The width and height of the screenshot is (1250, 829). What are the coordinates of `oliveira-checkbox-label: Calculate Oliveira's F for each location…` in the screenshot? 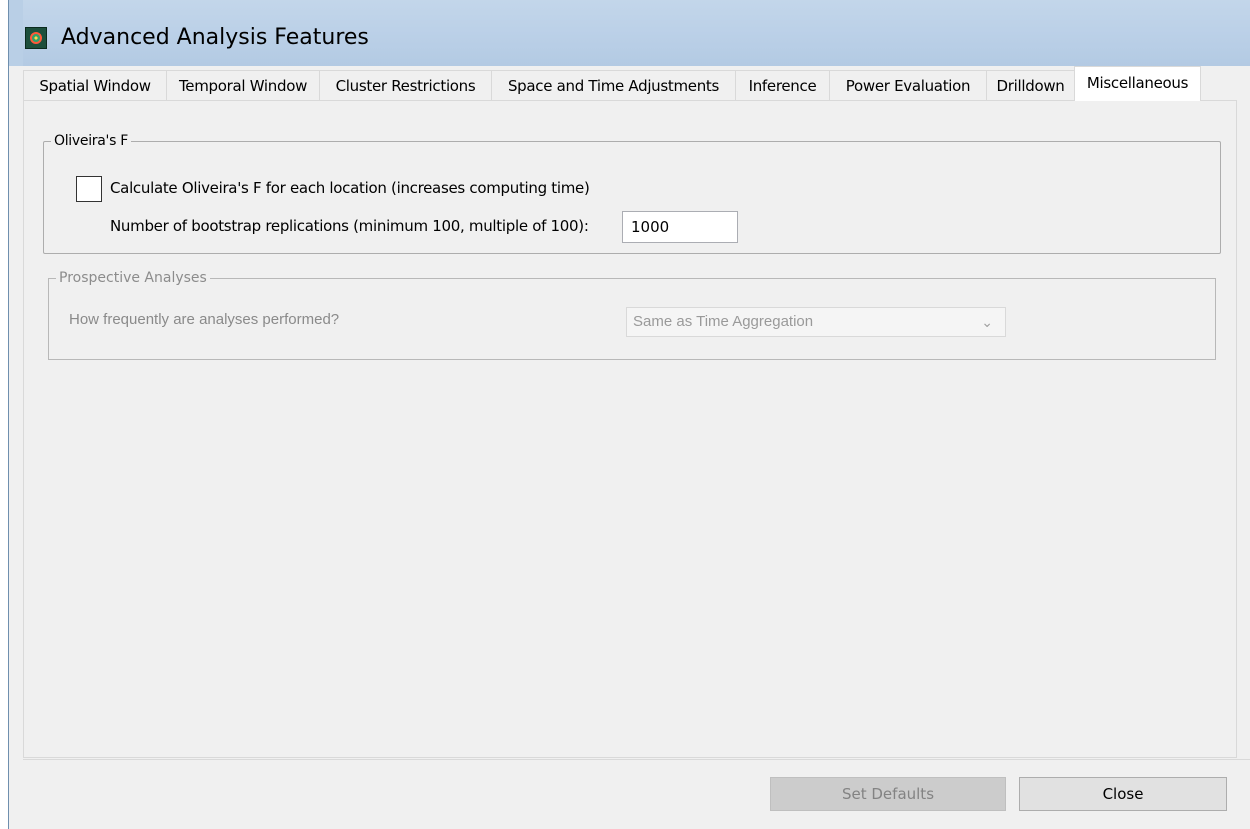 It's located at (350, 188).